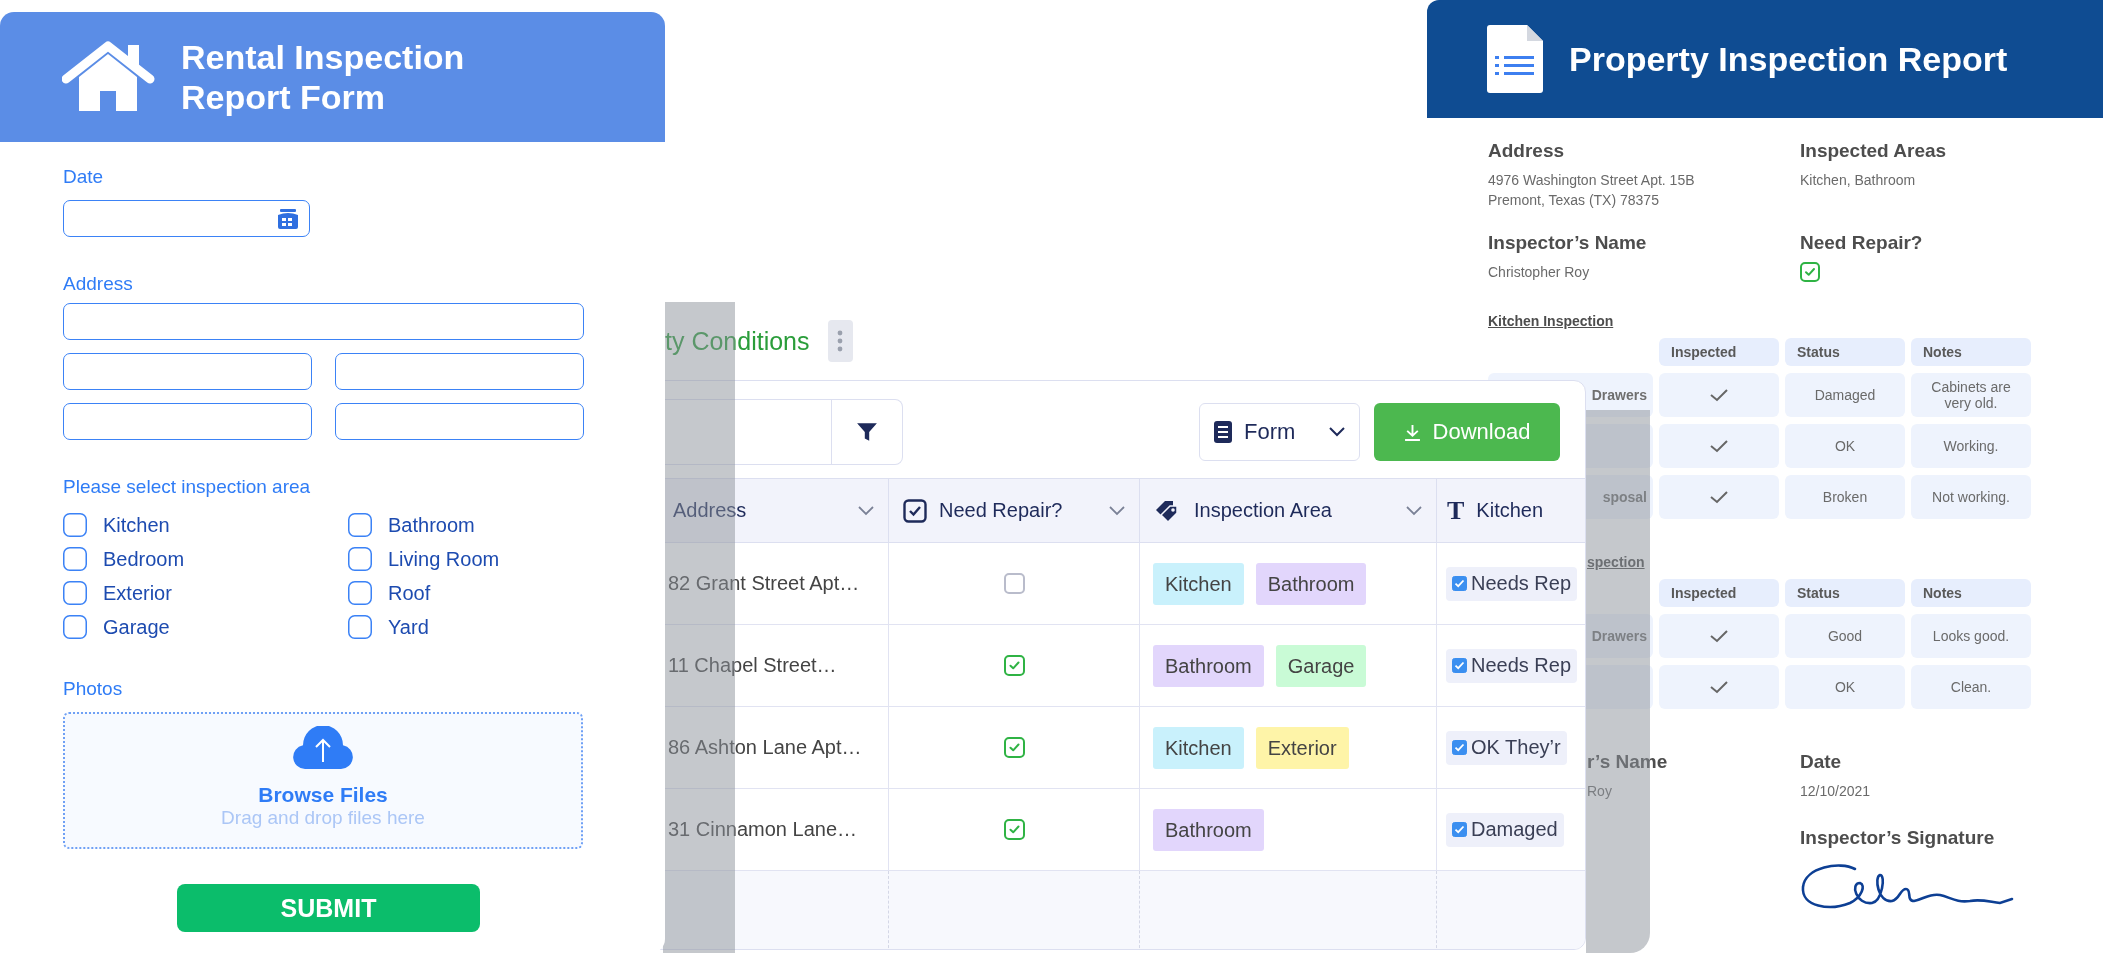 This screenshot has width=2103, height=953. What do you see at coordinates (1592, 190) in the screenshot?
I see `field-value: 4976 Washington Street Apt. 15B Premont, Texas (TX) 78375` at bounding box center [1592, 190].